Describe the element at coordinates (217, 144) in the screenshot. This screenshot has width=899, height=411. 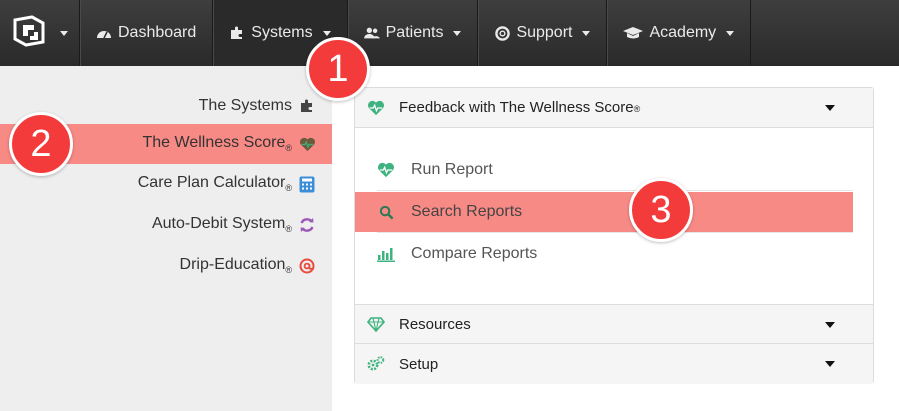
I see `sidebar-item-label: The Wellness Score®` at that location.